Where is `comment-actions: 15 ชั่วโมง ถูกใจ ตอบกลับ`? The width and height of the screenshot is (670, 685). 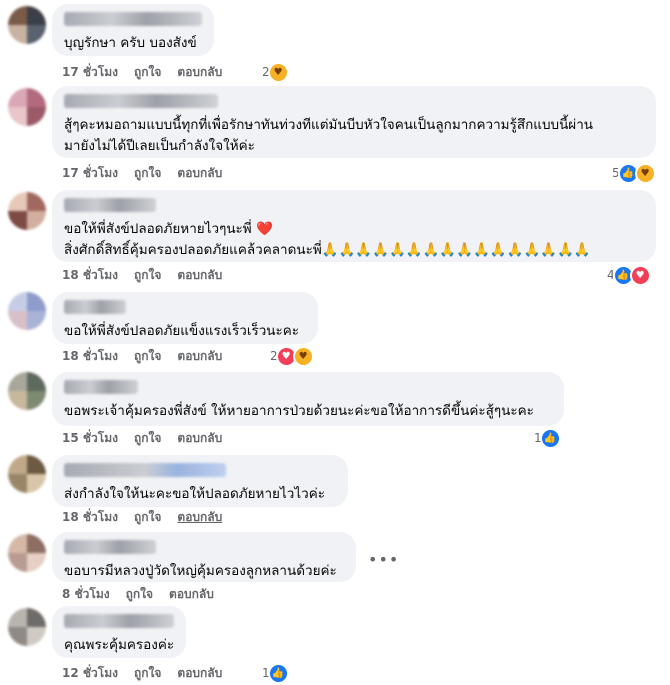 comment-actions: 15 ชั่วโมง ถูกใจ ตอบกลับ is located at coordinates (142, 438).